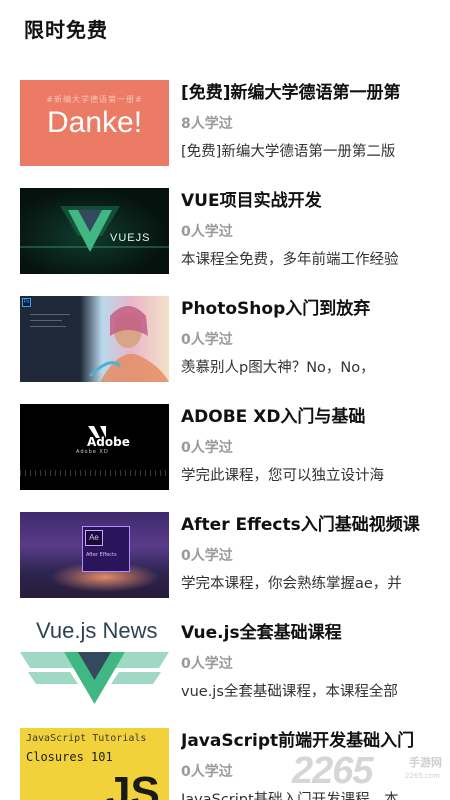  Describe the element at coordinates (310, 93) in the screenshot. I see `course-title: [免费]新编大学德语第一册第` at that location.